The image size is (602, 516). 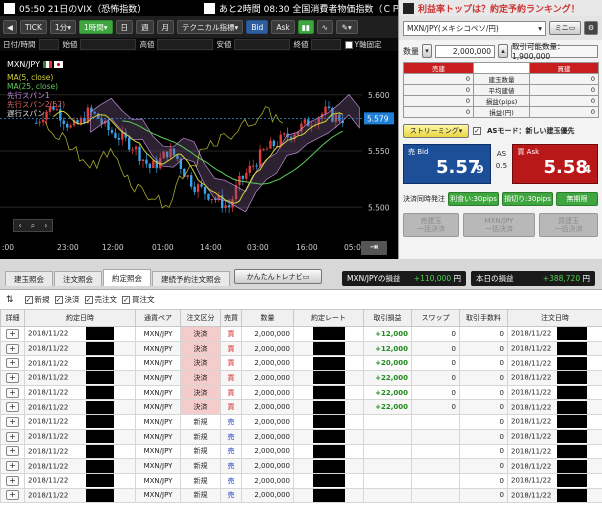 I want to click on sell-all-settle-button: 売建玉 一括決済, so click(x=431, y=225).